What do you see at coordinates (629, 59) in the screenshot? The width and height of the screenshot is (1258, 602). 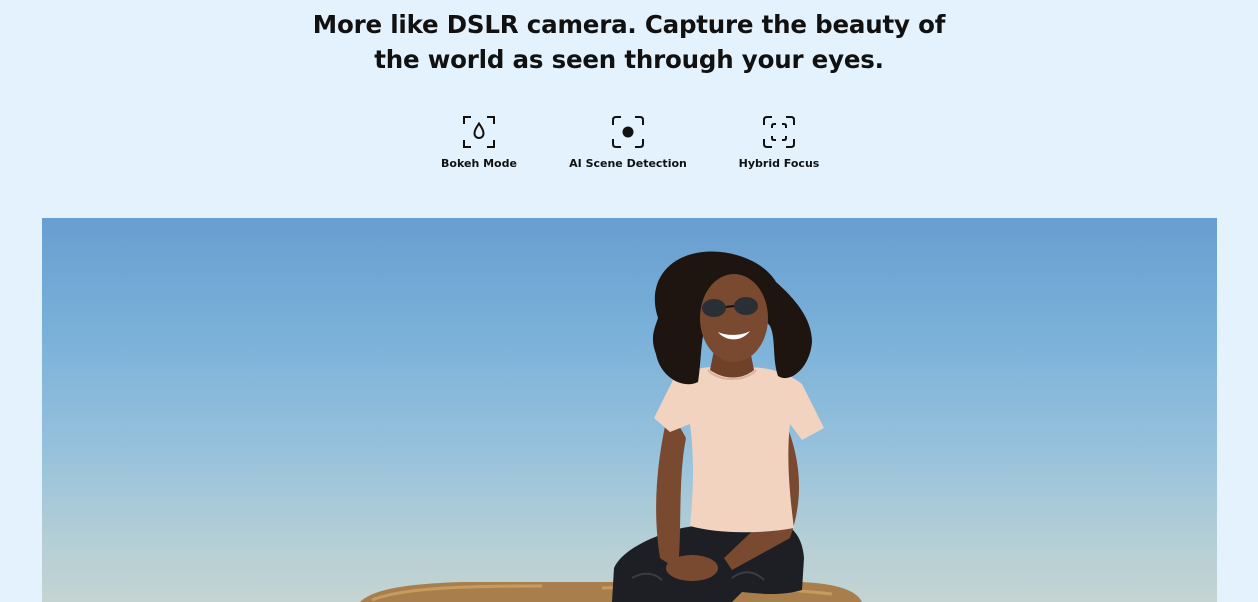 I see `headline-line-2: the world as seen through your eyes.` at bounding box center [629, 59].